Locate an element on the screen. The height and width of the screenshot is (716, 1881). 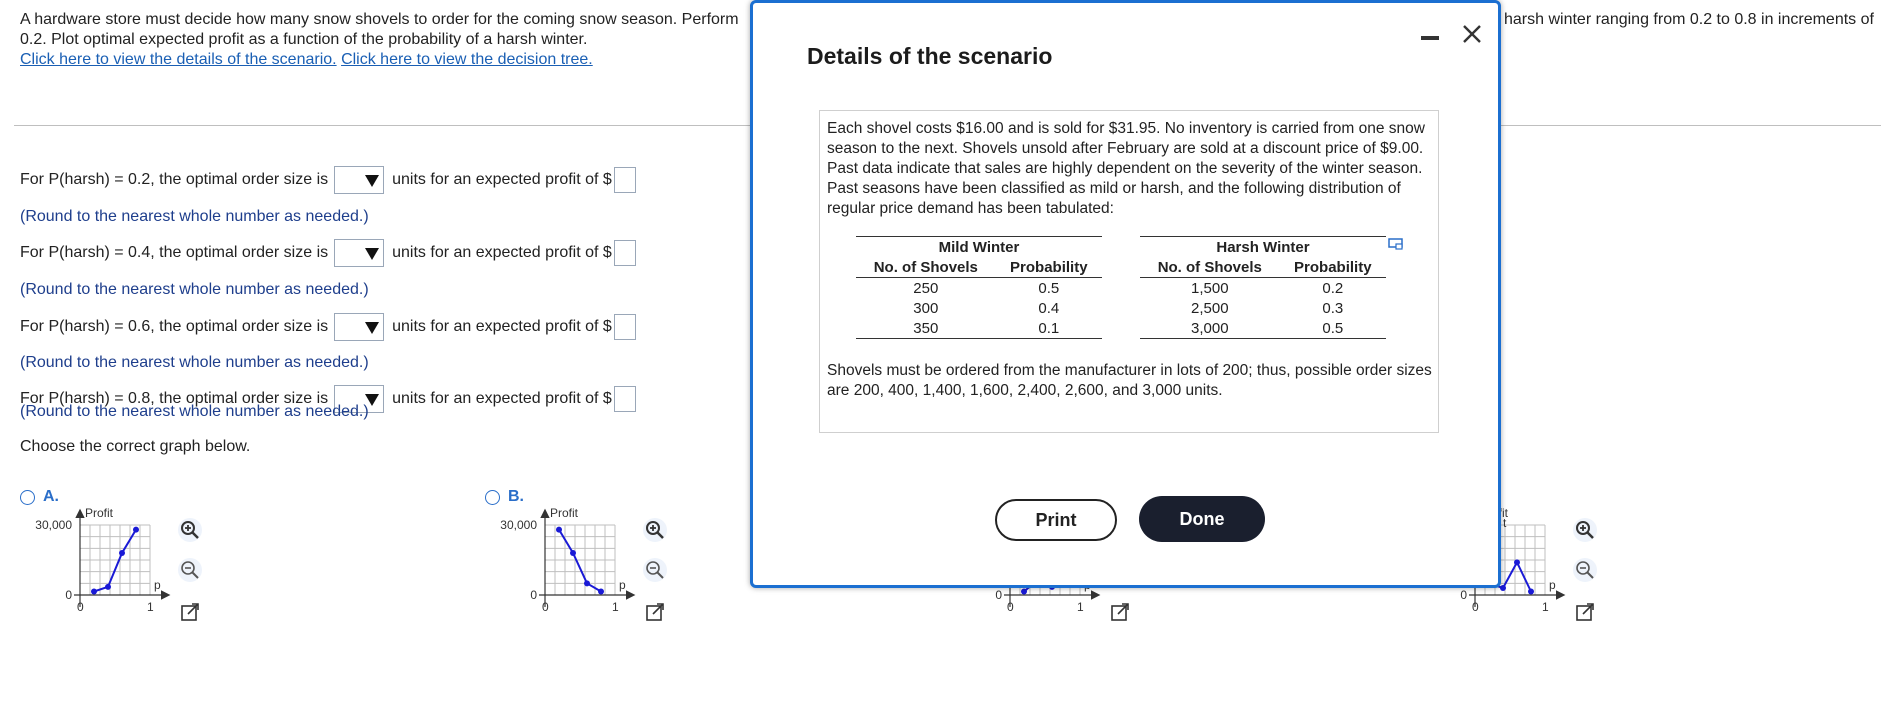
print-button: Print is located at coordinates (1056, 520).